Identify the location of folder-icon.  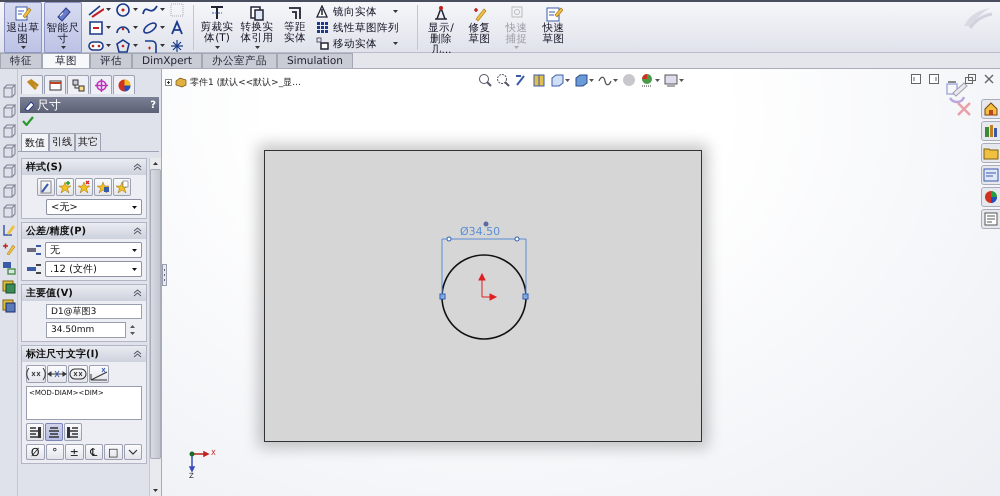
(990, 153).